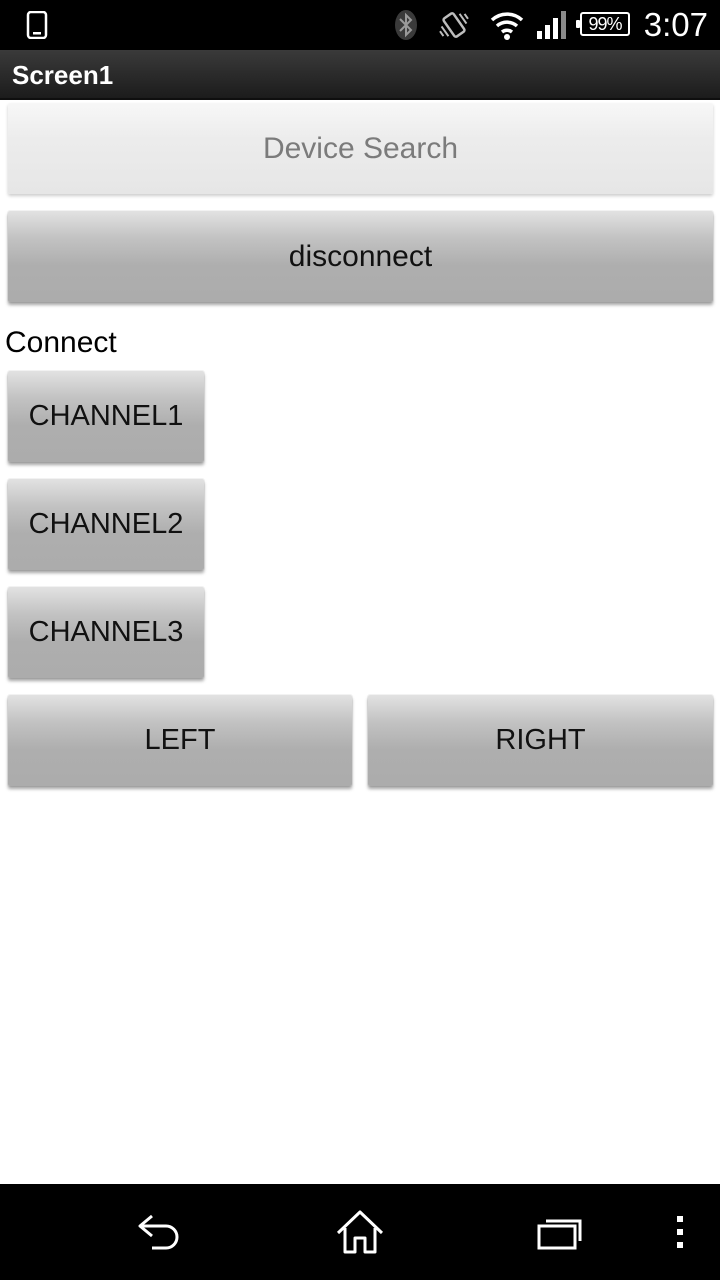 The width and height of the screenshot is (720, 1280). Describe the element at coordinates (680, 1232) in the screenshot. I see `menu-icon` at that location.